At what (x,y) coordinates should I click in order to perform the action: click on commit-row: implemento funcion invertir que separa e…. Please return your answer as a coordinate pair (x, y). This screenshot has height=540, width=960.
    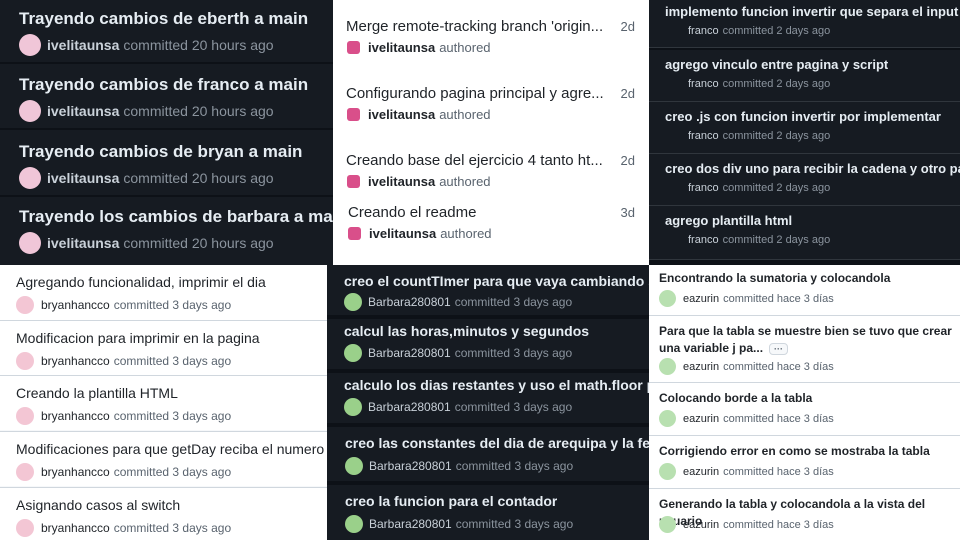
    Looking at the image, I should click on (804, 24).